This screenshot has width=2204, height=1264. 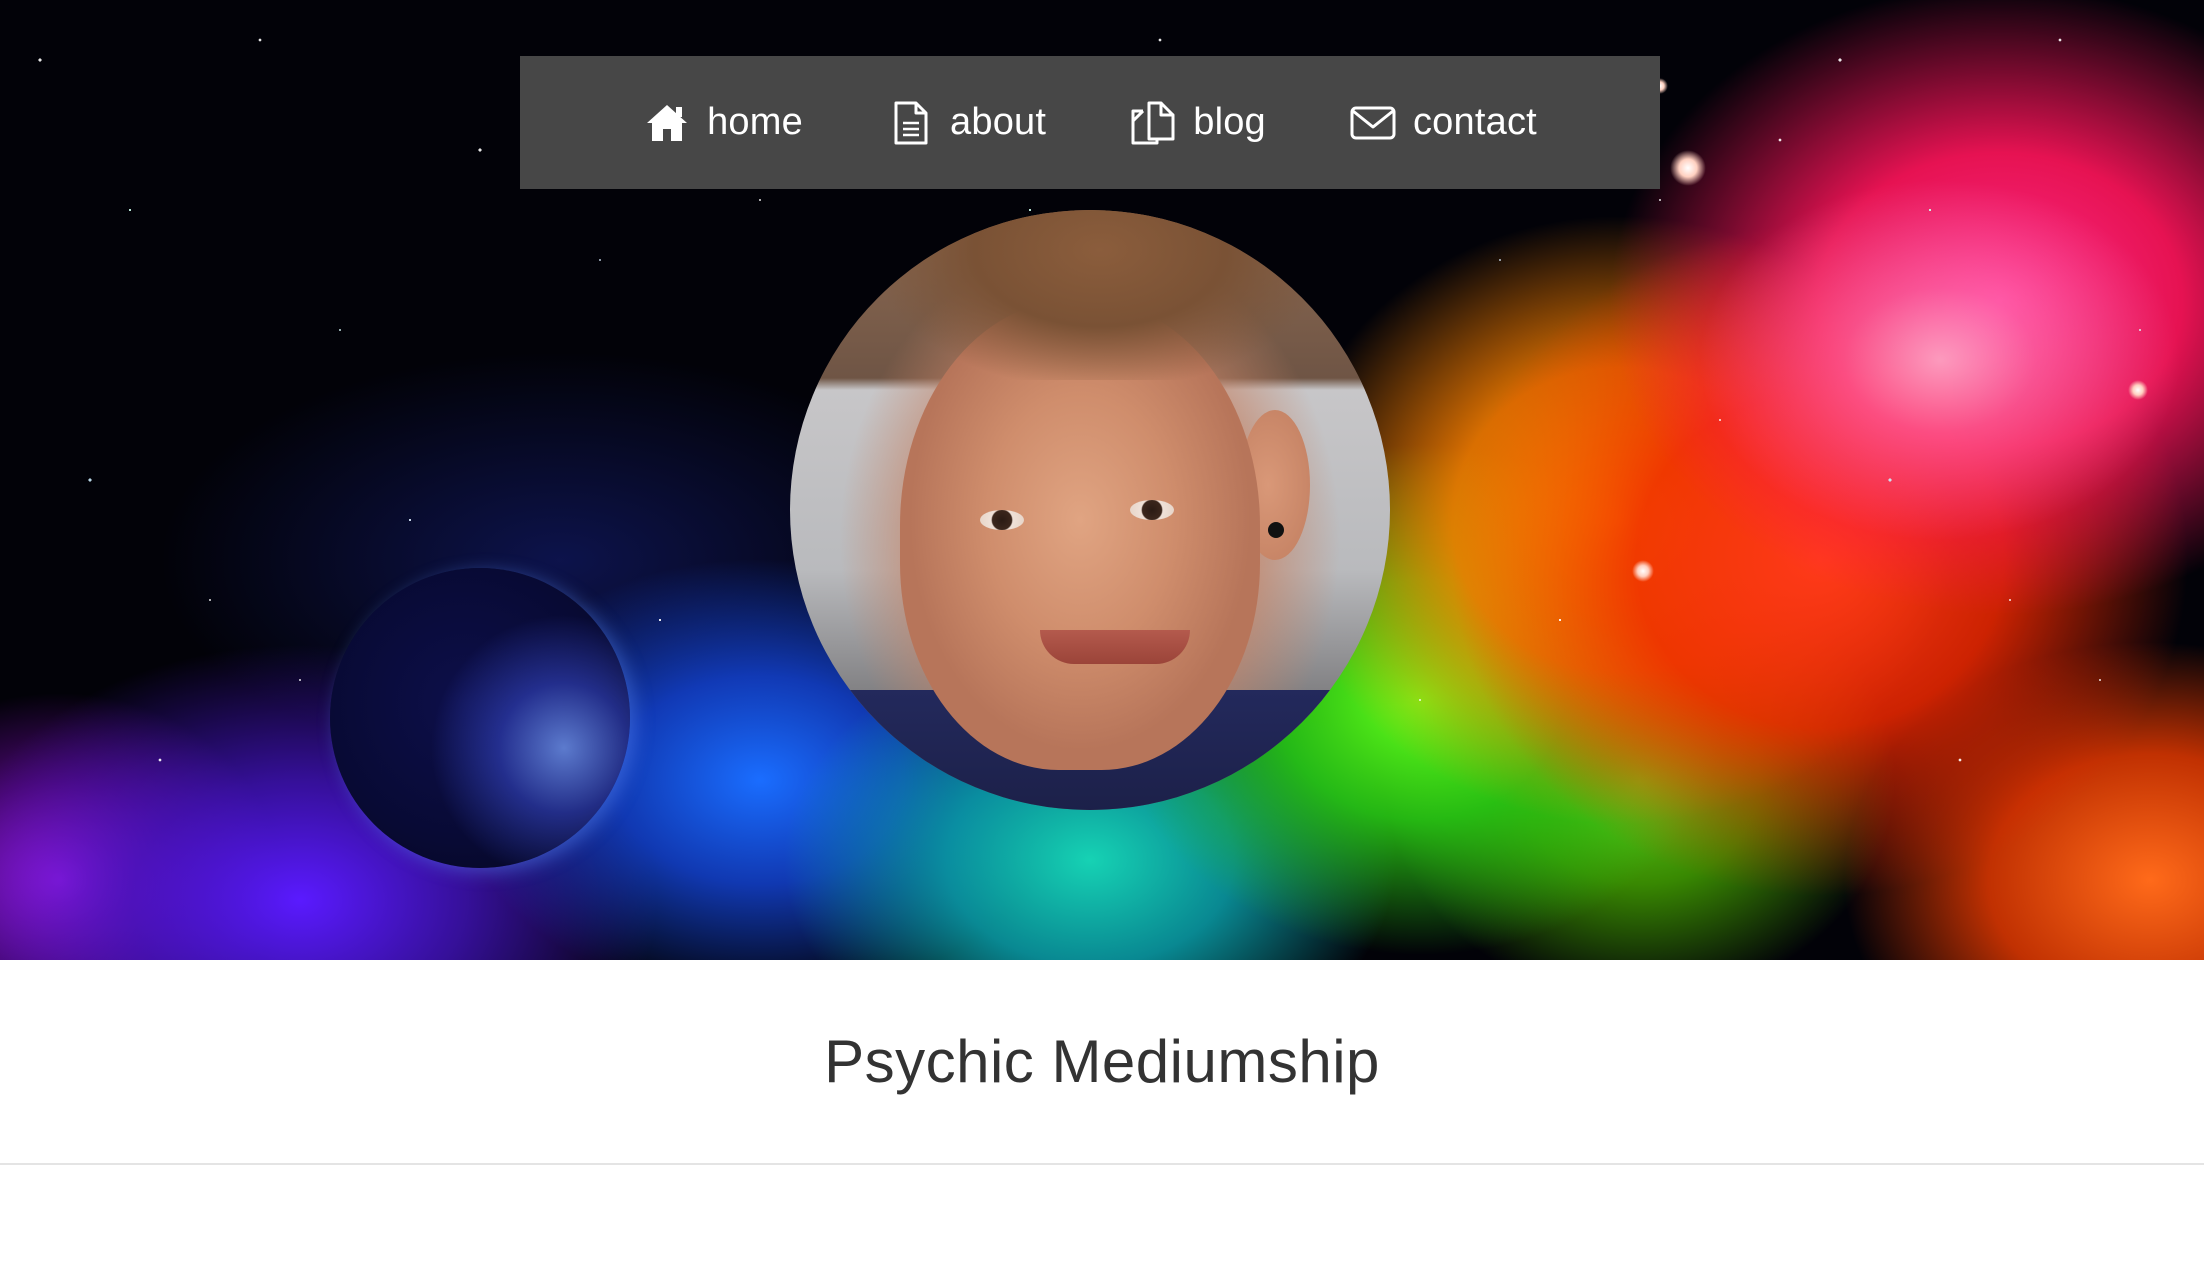 I want to click on avatar-mouth, so click(x=1115, y=647).